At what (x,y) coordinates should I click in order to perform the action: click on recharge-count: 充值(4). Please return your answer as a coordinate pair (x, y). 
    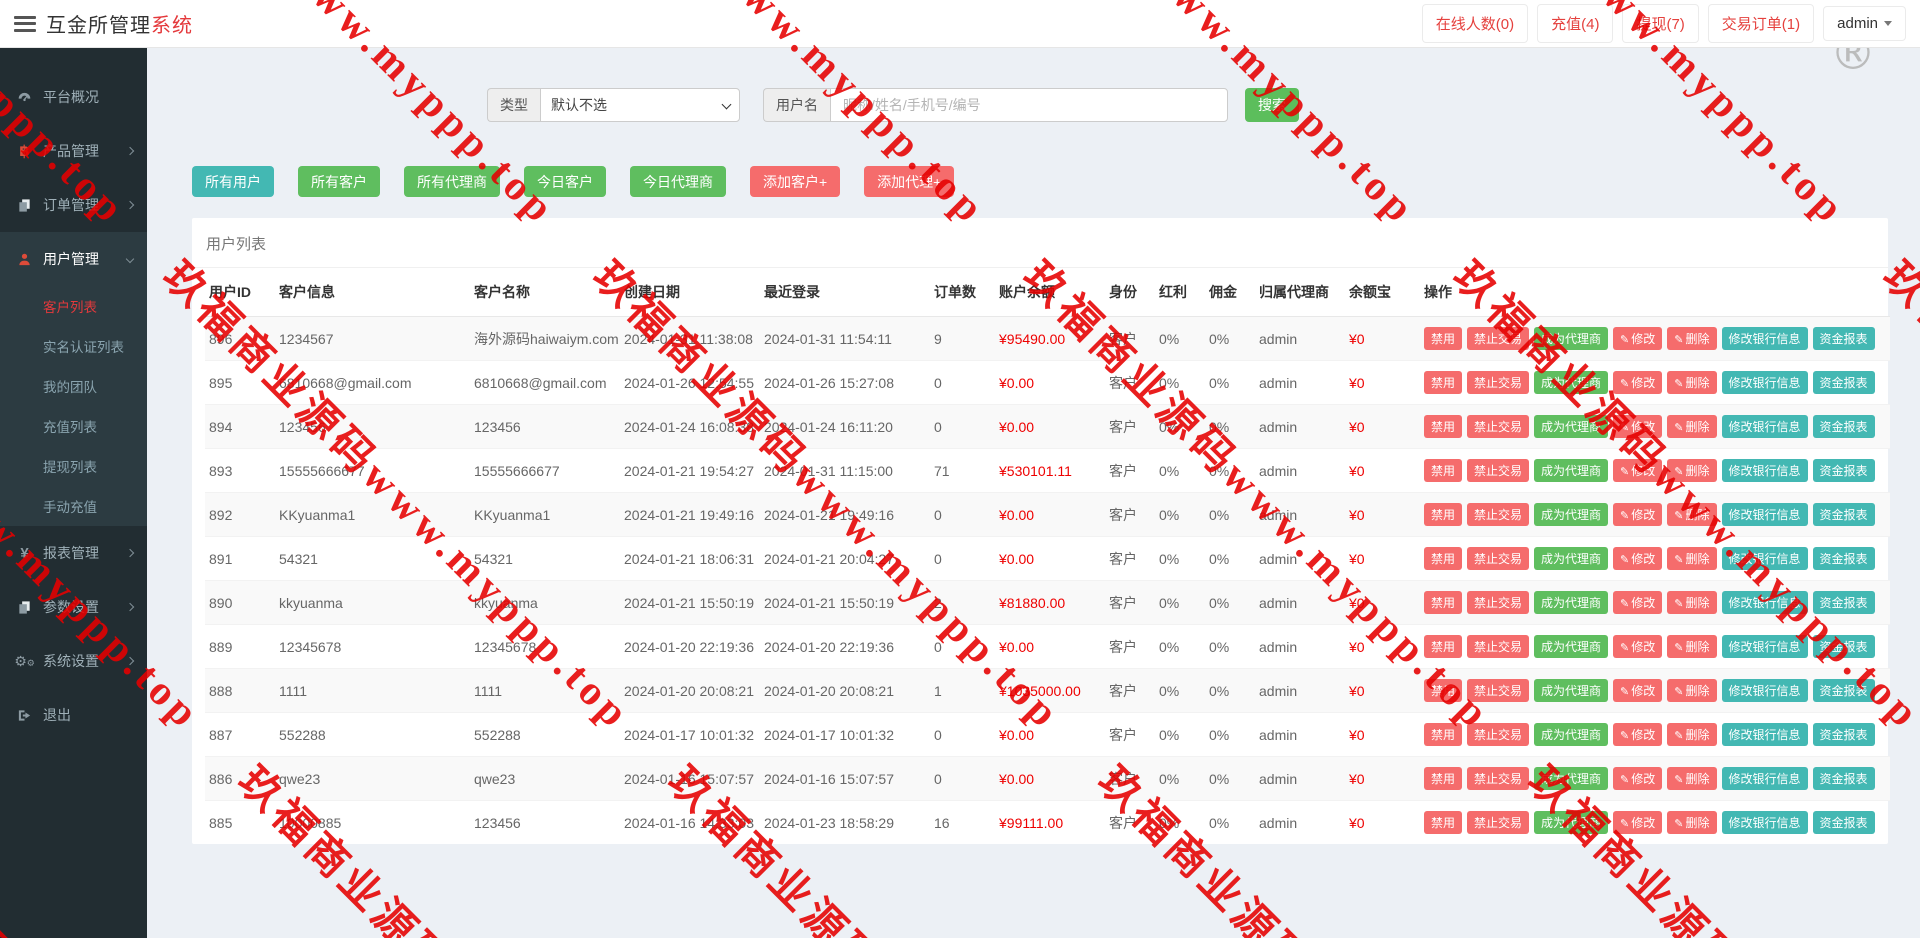
    Looking at the image, I should click on (1575, 23).